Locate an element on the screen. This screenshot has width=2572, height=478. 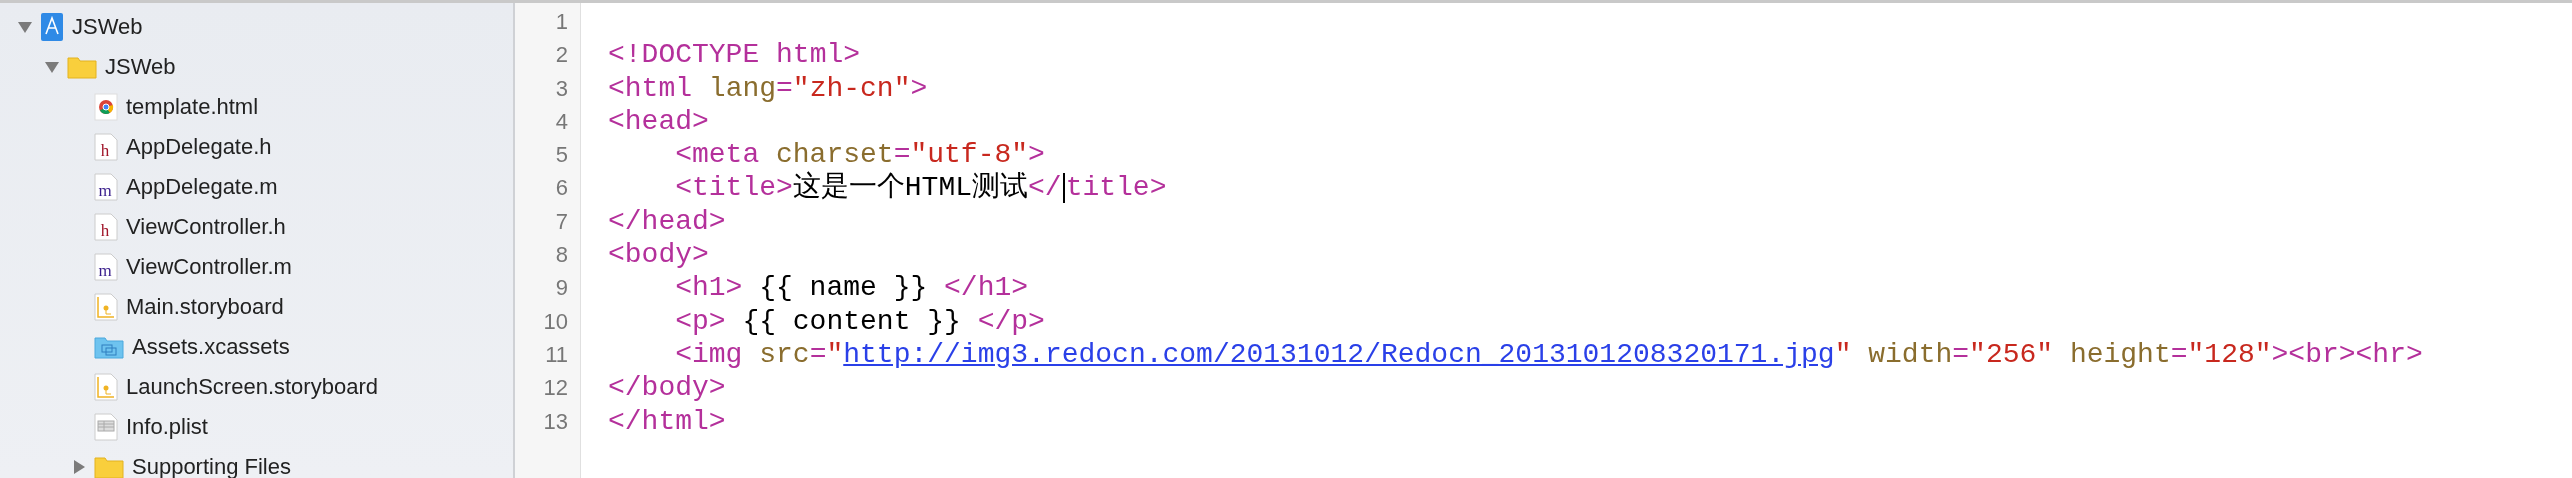
disclosure-triangle-right-icon is located at coordinates (79, 467).